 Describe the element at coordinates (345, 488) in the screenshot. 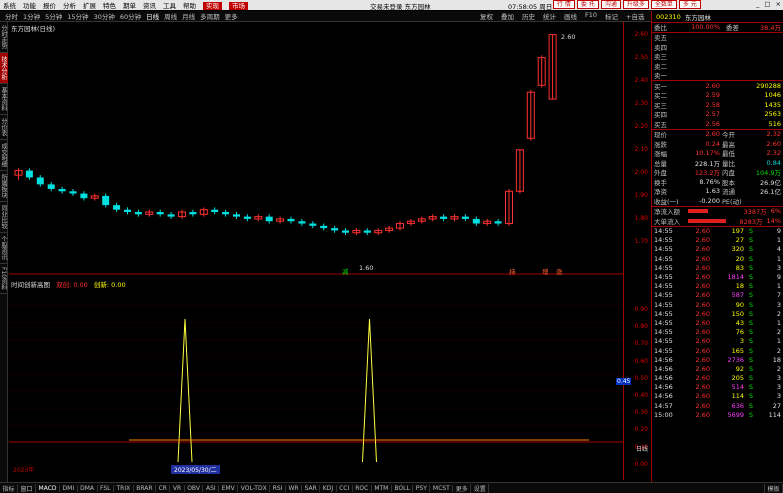

I see `indicator-tab-18: CCI` at that location.